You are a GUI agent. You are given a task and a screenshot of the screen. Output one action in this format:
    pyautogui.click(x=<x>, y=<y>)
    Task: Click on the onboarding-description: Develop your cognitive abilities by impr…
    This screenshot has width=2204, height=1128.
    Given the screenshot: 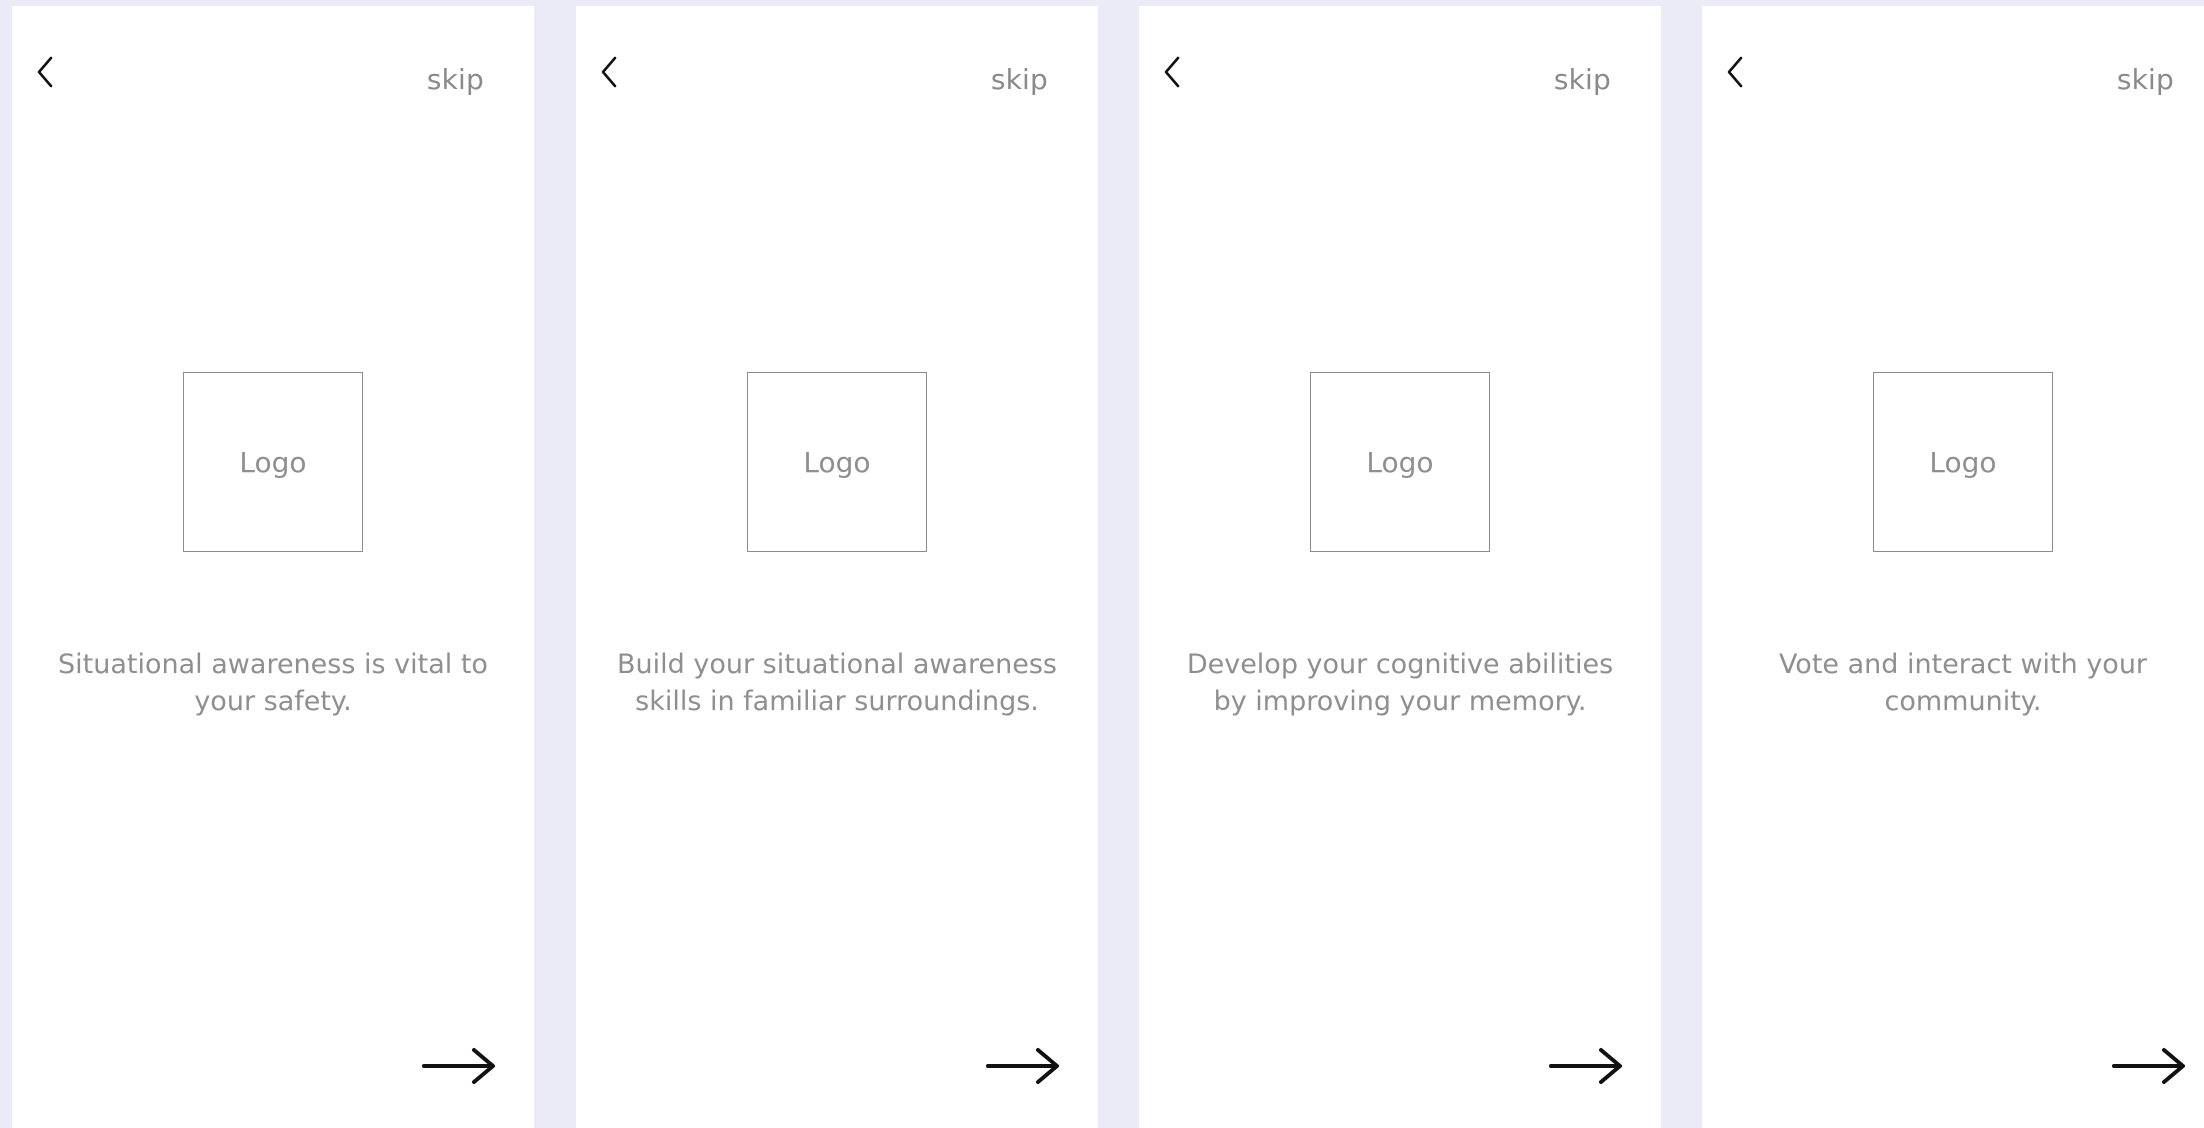 What is the action you would take?
    pyautogui.click(x=1400, y=683)
    